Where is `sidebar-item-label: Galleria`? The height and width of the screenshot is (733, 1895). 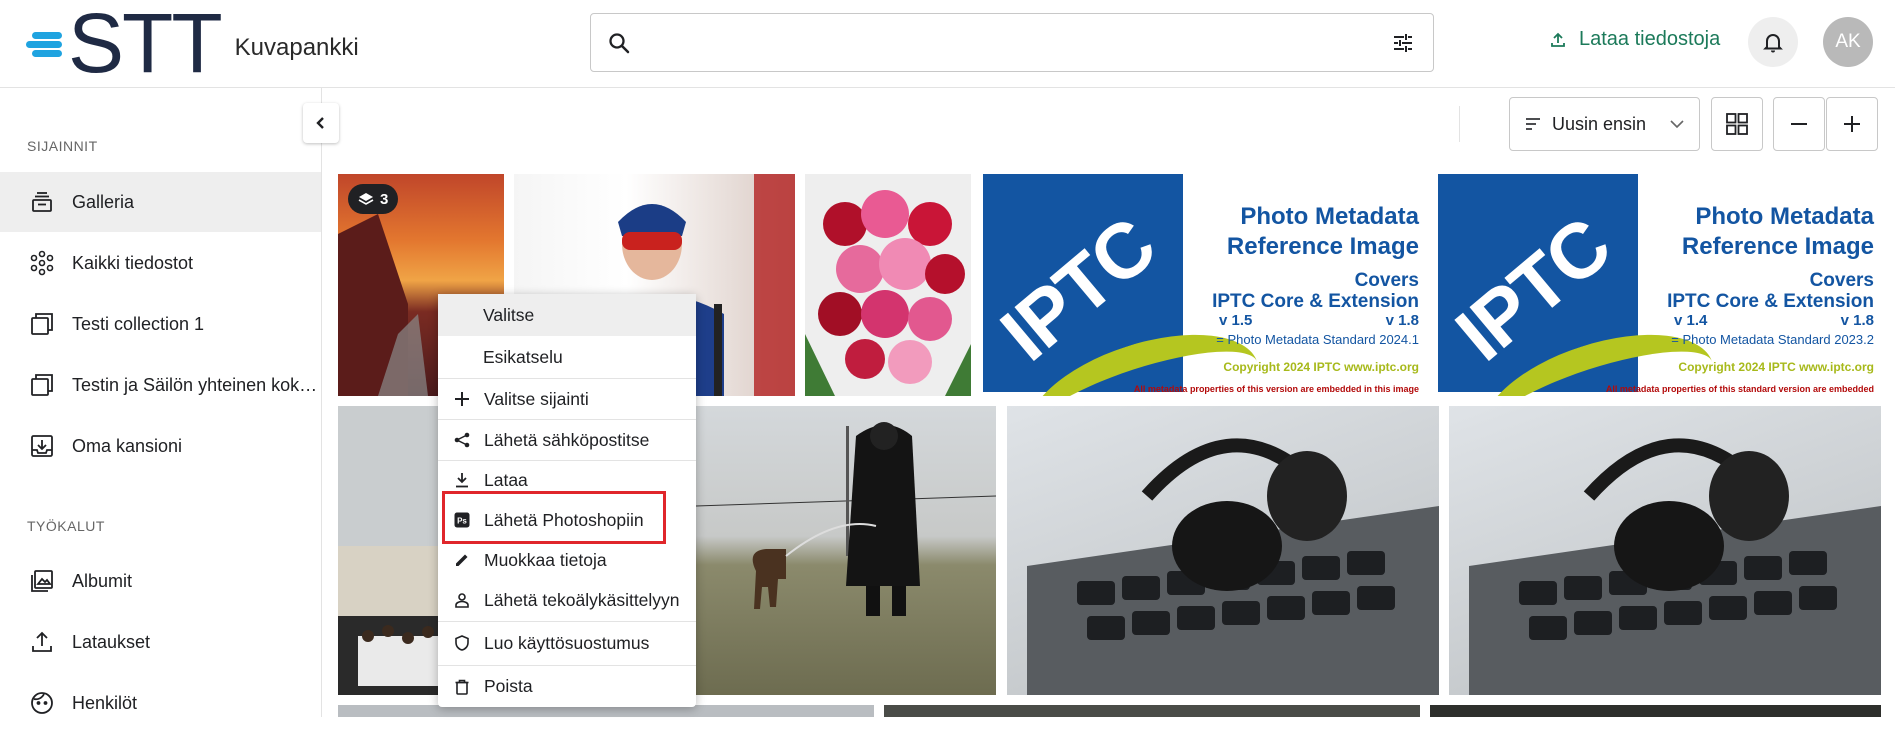 sidebar-item-label: Galleria is located at coordinates (103, 201).